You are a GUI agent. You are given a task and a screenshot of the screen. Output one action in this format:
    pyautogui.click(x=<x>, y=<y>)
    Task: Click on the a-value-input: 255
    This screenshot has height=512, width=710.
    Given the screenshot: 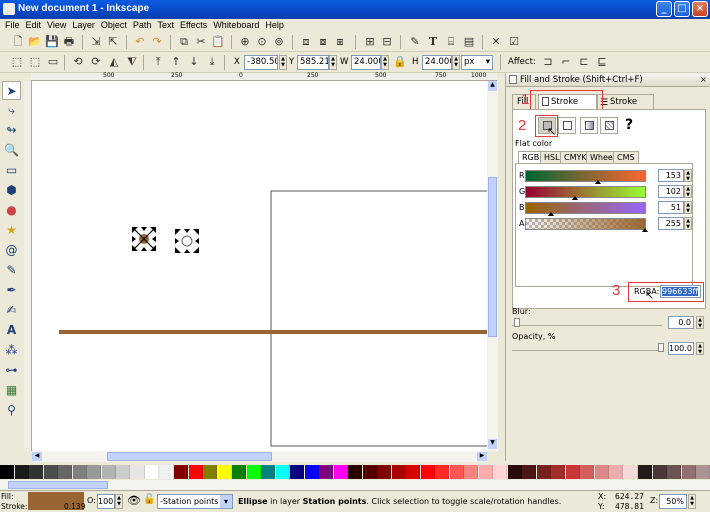 What is the action you would take?
    pyautogui.click(x=671, y=223)
    